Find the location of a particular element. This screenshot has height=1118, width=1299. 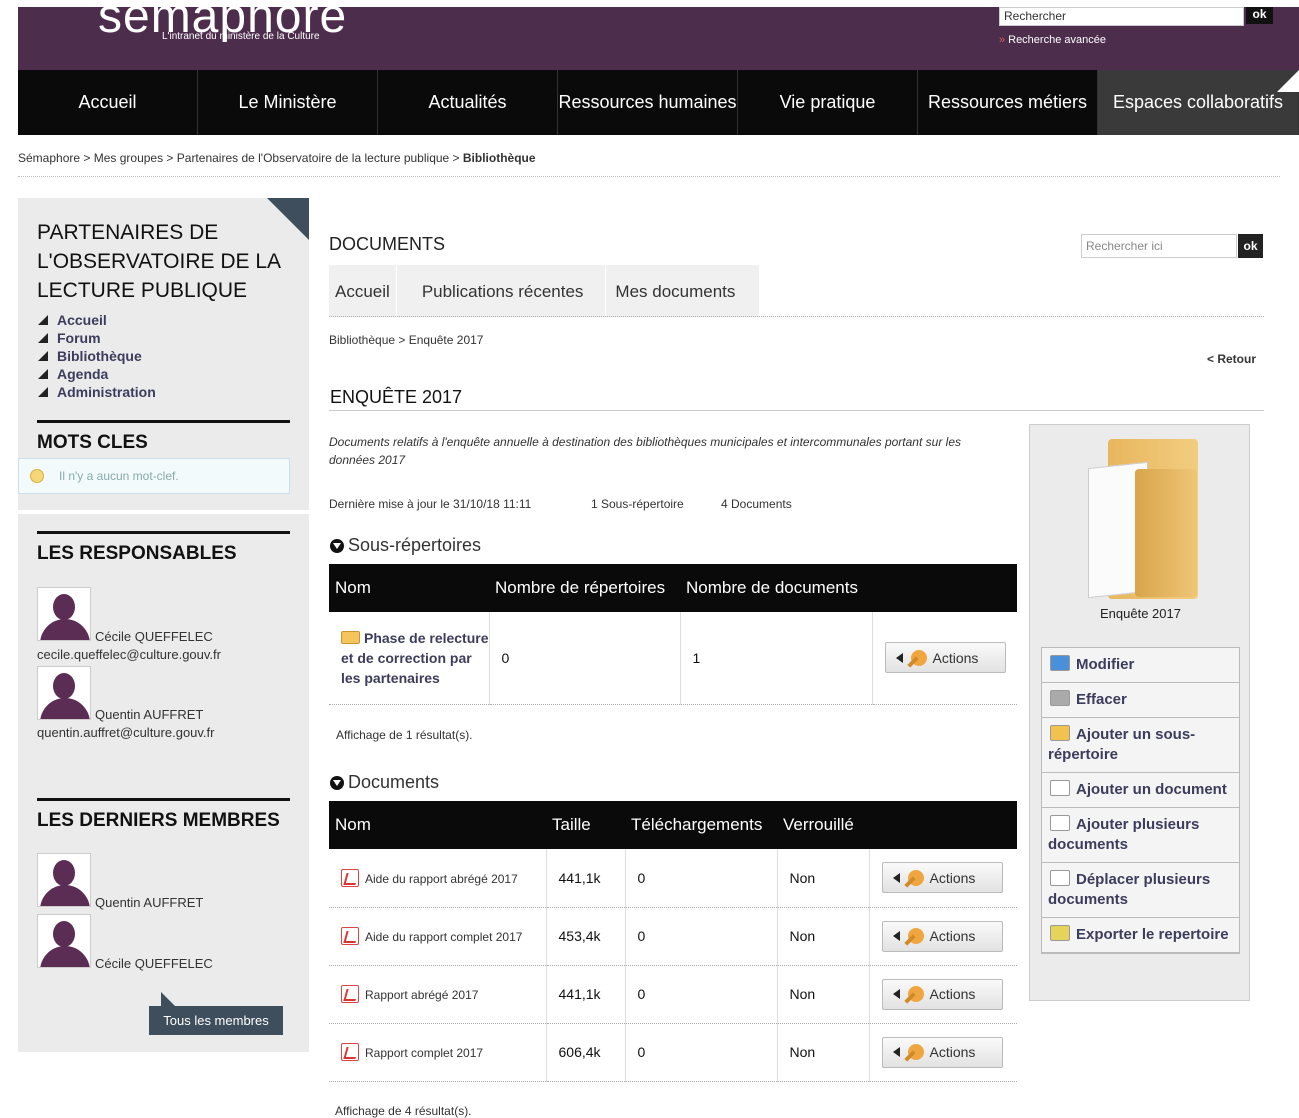

document-name-cell: Aide du rapport abrégé 2017 is located at coordinates (438, 878).